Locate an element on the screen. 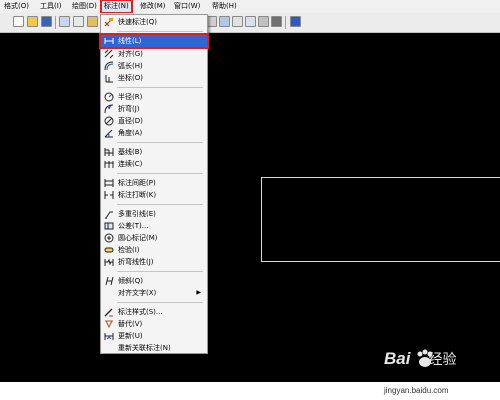 This screenshot has width=500, height=400. menu-help: 帮助(H) is located at coordinates (224, 6).